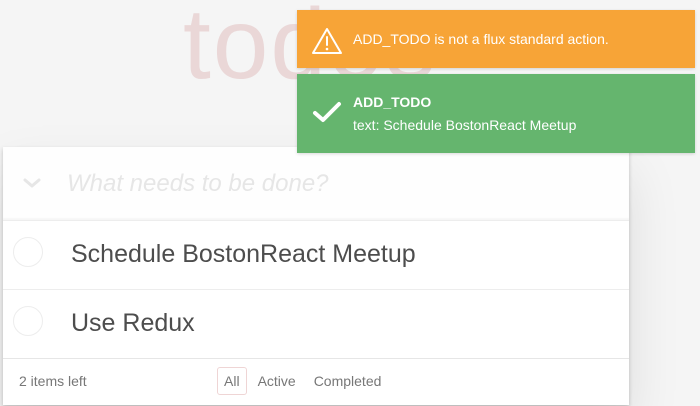 The width and height of the screenshot is (700, 406). I want to click on new-todo-input, so click(337, 184).